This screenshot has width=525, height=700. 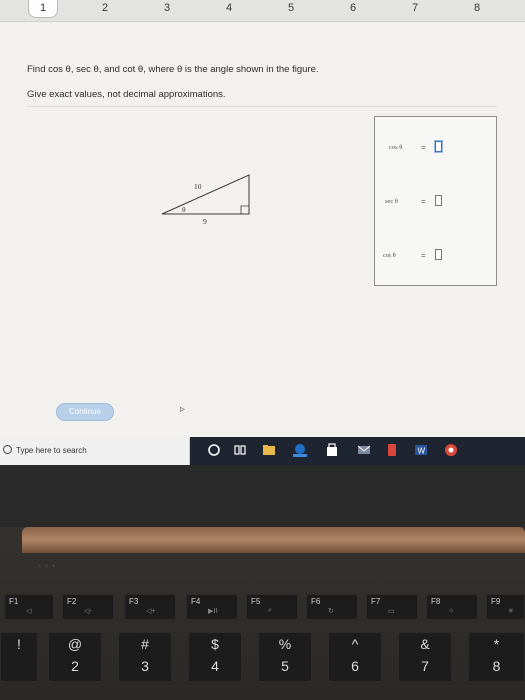 I want to click on key-f2: F2 ◁-, so click(x=88, y=607).